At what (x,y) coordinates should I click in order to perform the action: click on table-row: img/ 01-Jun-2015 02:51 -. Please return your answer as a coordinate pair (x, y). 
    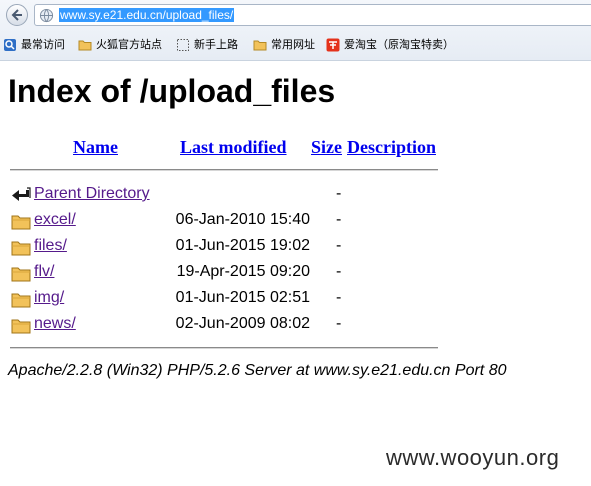
    Looking at the image, I should click on (295, 299).